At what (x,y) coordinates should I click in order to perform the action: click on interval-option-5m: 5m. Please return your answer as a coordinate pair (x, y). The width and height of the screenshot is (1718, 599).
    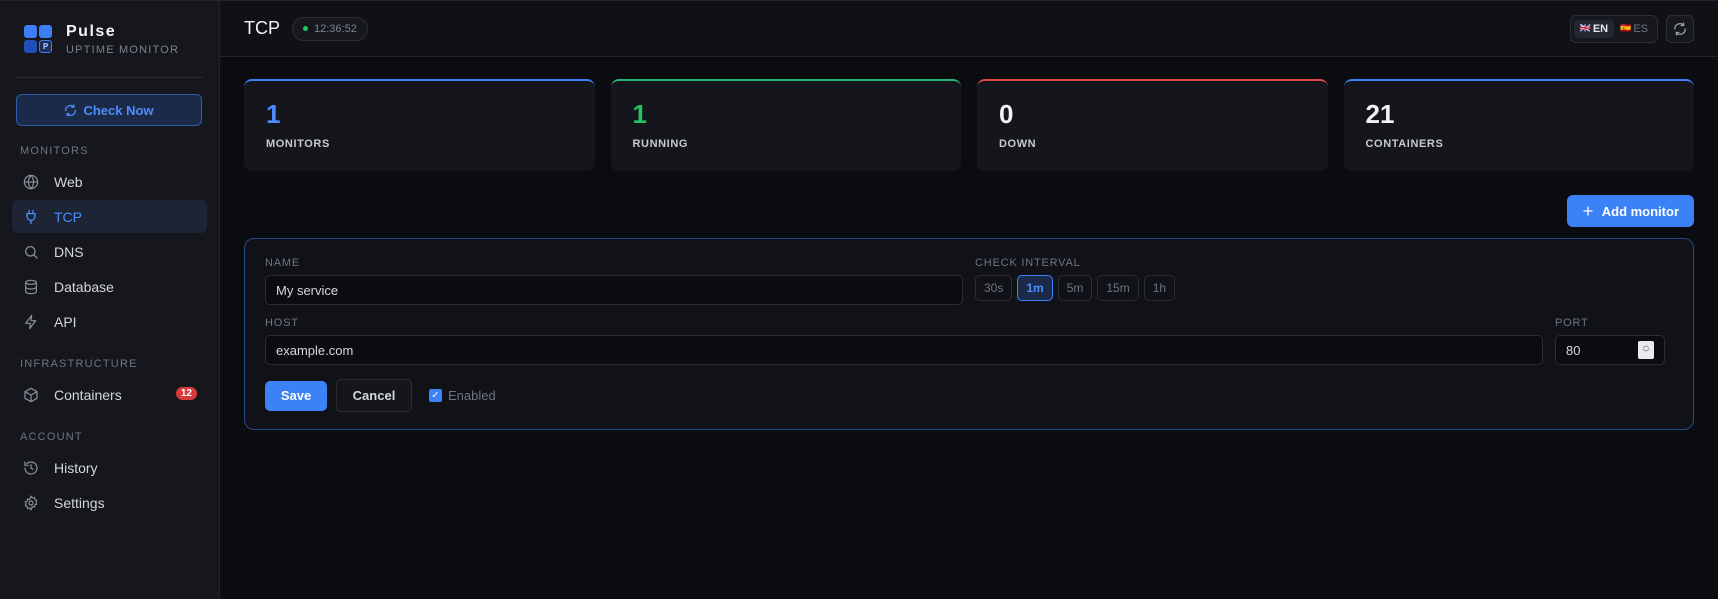
    Looking at the image, I should click on (1075, 288).